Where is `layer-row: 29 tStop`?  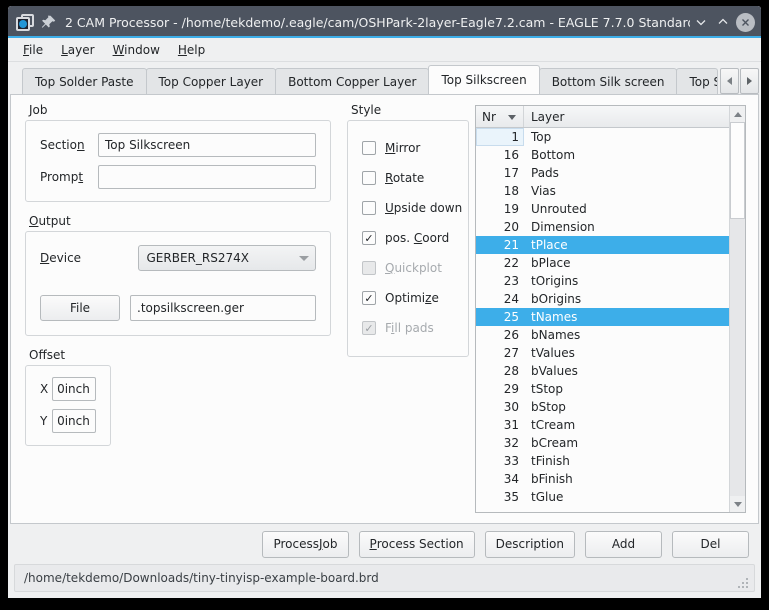 layer-row: 29 tStop is located at coordinates (610, 389).